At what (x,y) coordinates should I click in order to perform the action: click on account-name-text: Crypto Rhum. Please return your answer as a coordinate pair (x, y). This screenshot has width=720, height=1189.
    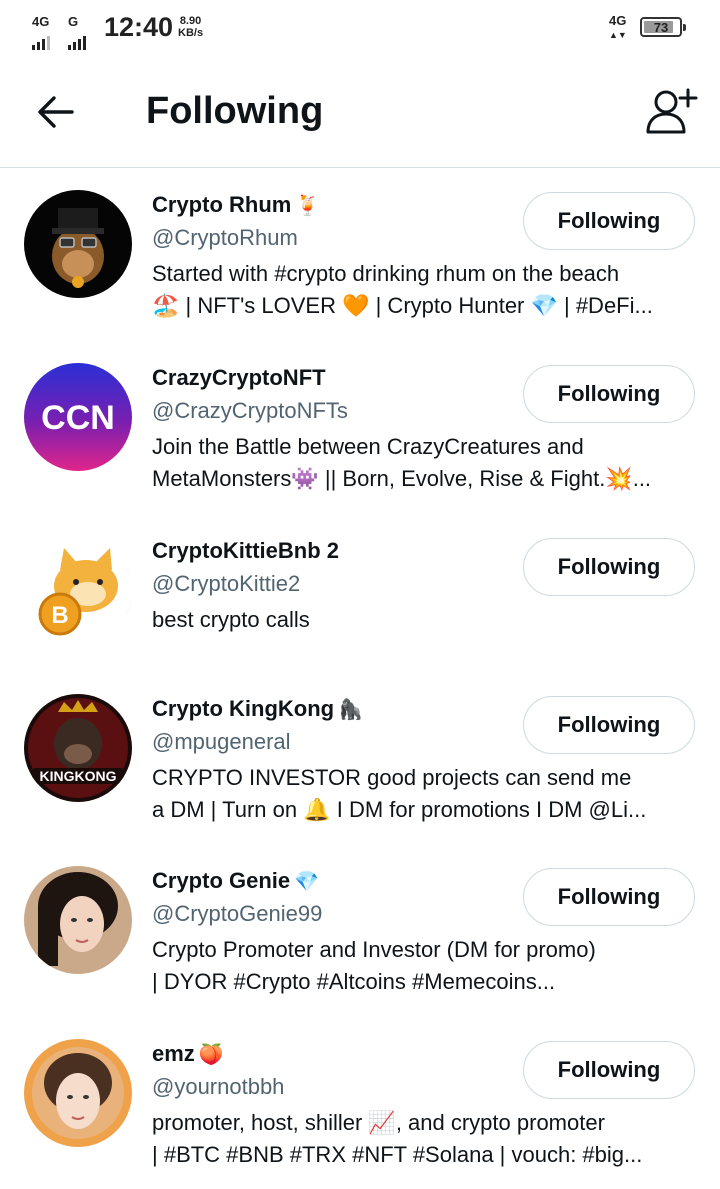
    Looking at the image, I should click on (222, 204).